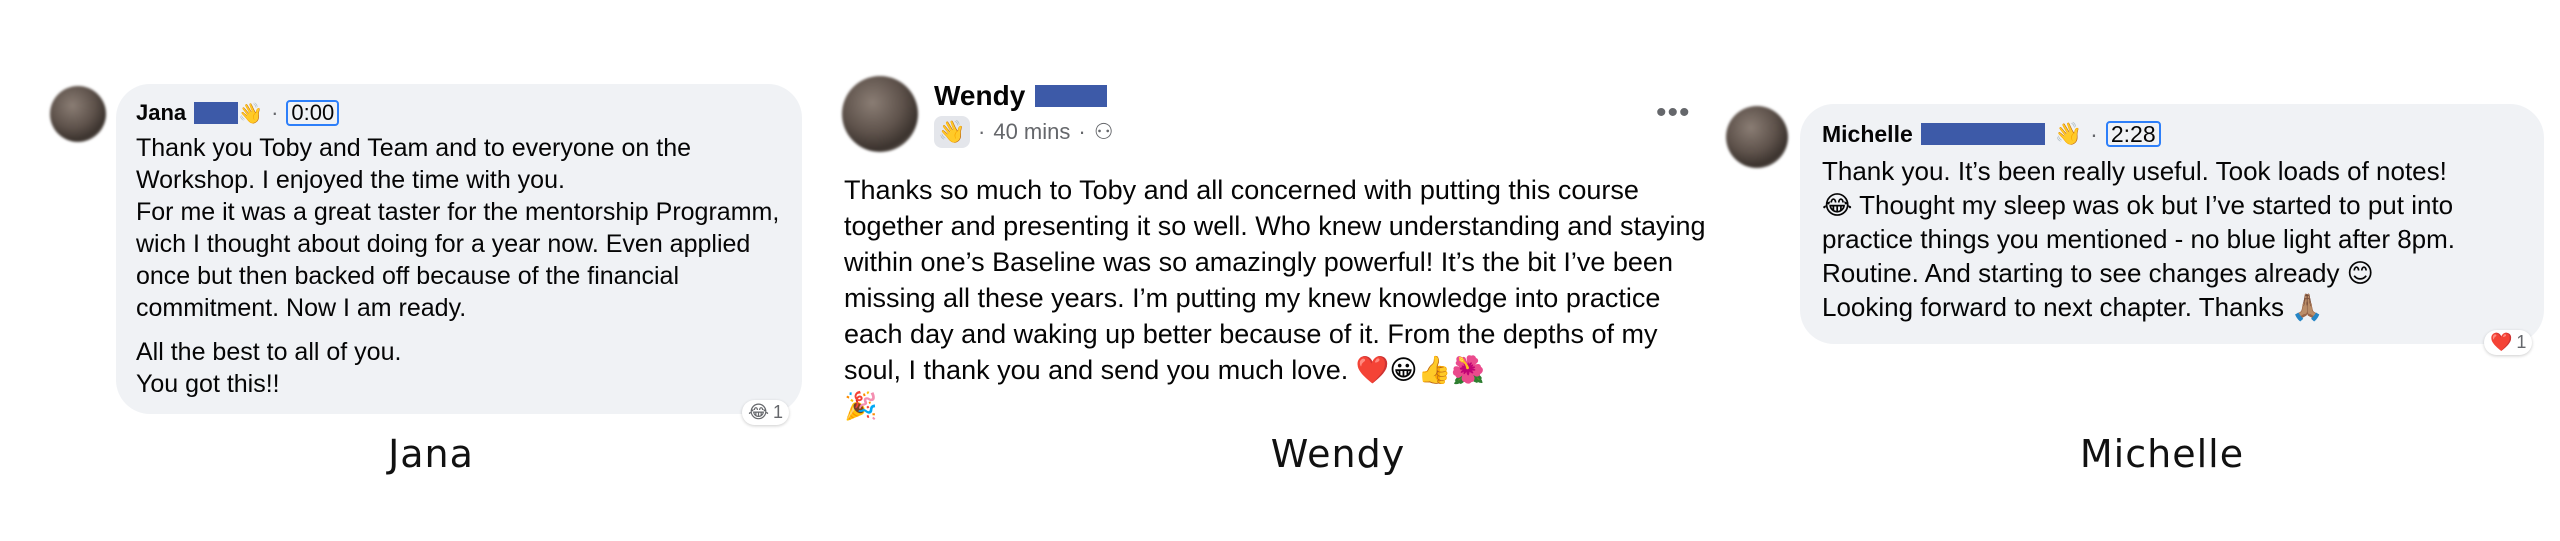 The width and height of the screenshot is (2560, 541). I want to click on reaction-summary: ❤️ 1, so click(2508, 342).